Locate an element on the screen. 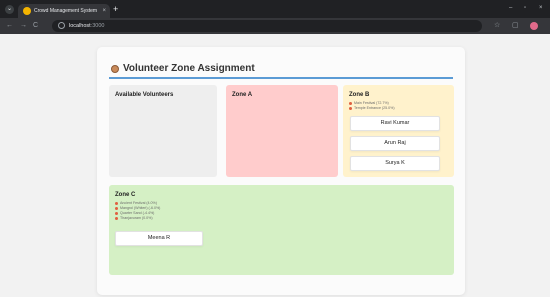  zone-b-location: Temple Entrance (25.0%) is located at coordinates (372, 108).